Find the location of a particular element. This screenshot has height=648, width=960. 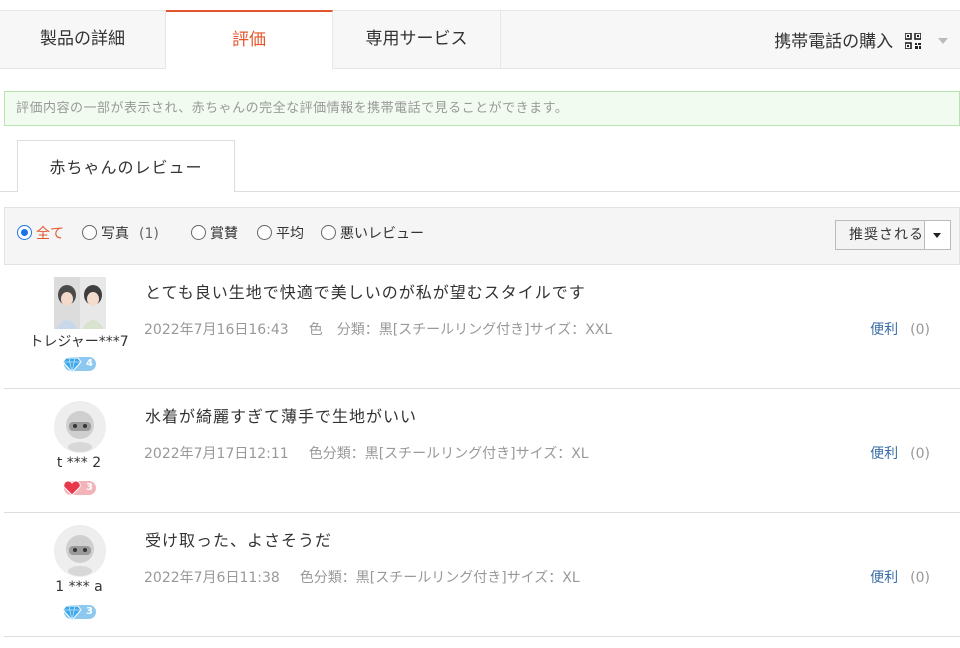

sort-select-label: 推奨される is located at coordinates (886, 235).